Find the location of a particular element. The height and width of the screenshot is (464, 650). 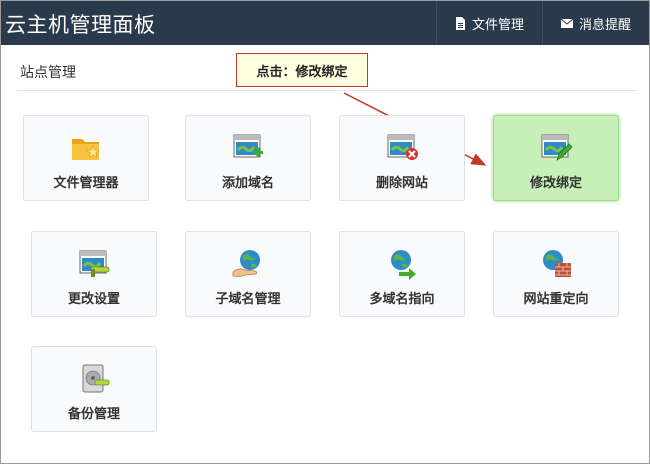

tile-label: 文件管理器 is located at coordinates (86, 183).